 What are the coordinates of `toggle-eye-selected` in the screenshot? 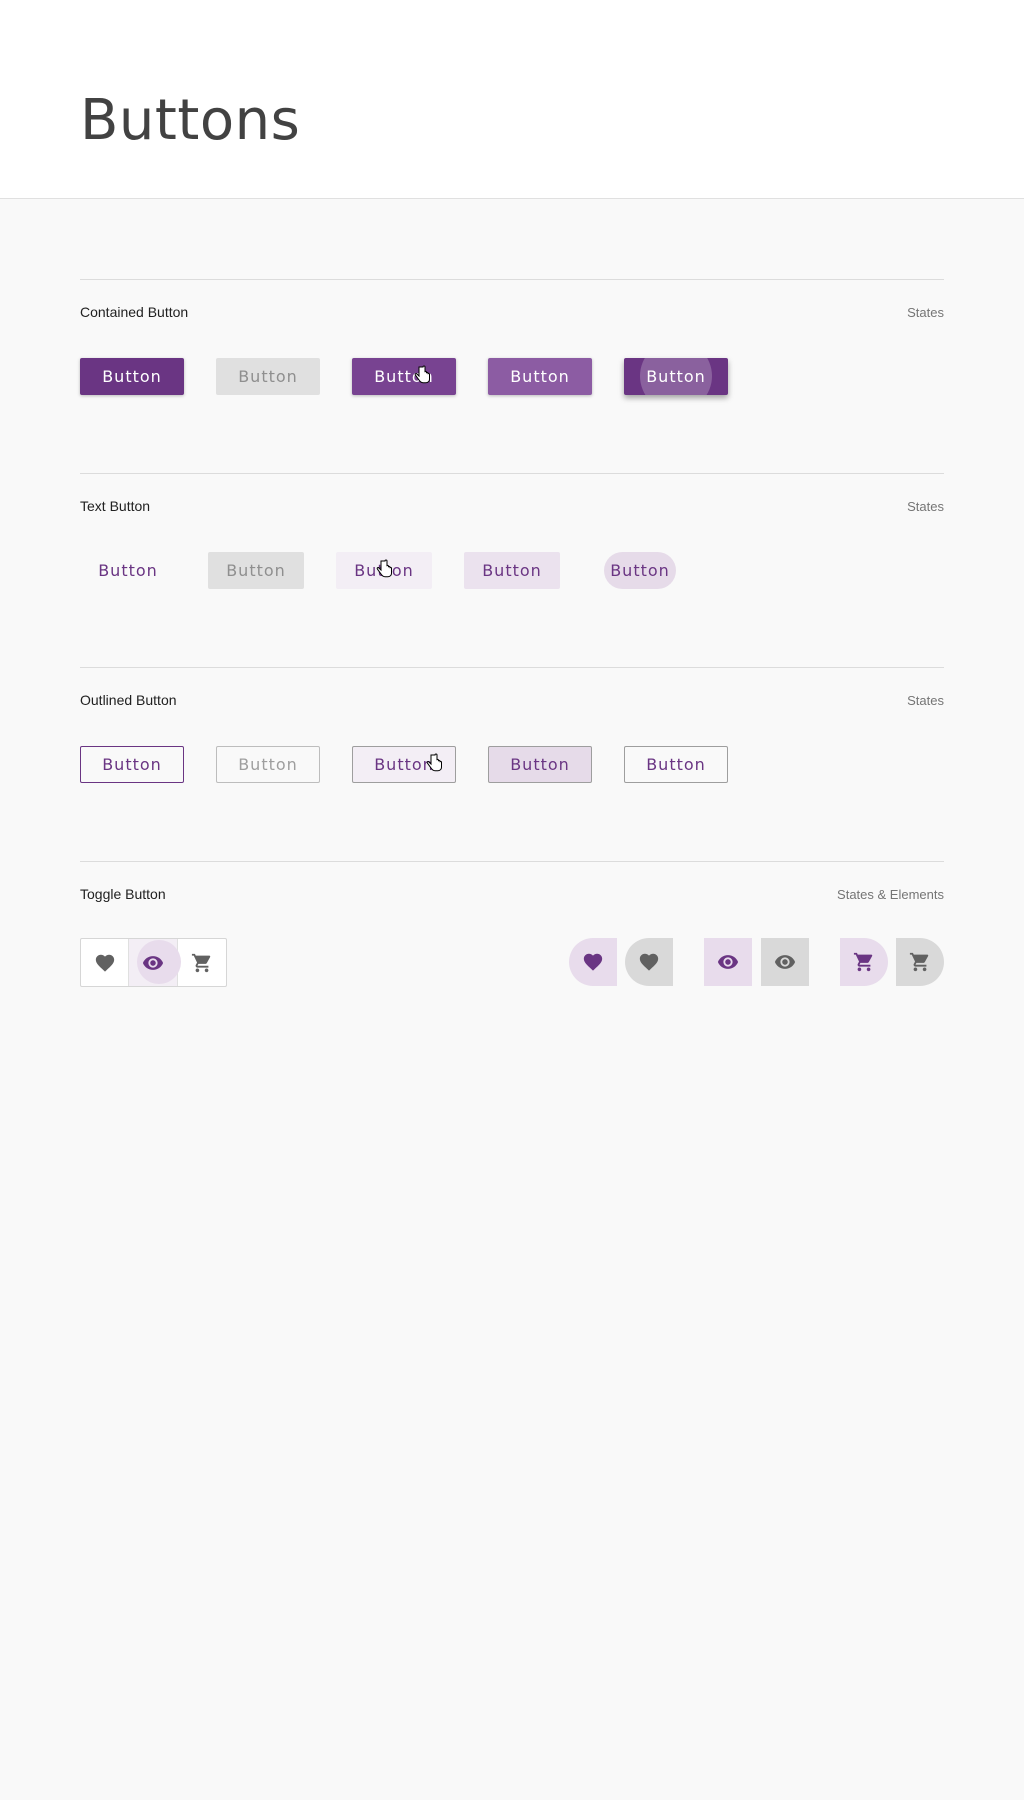 It's located at (728, 962).